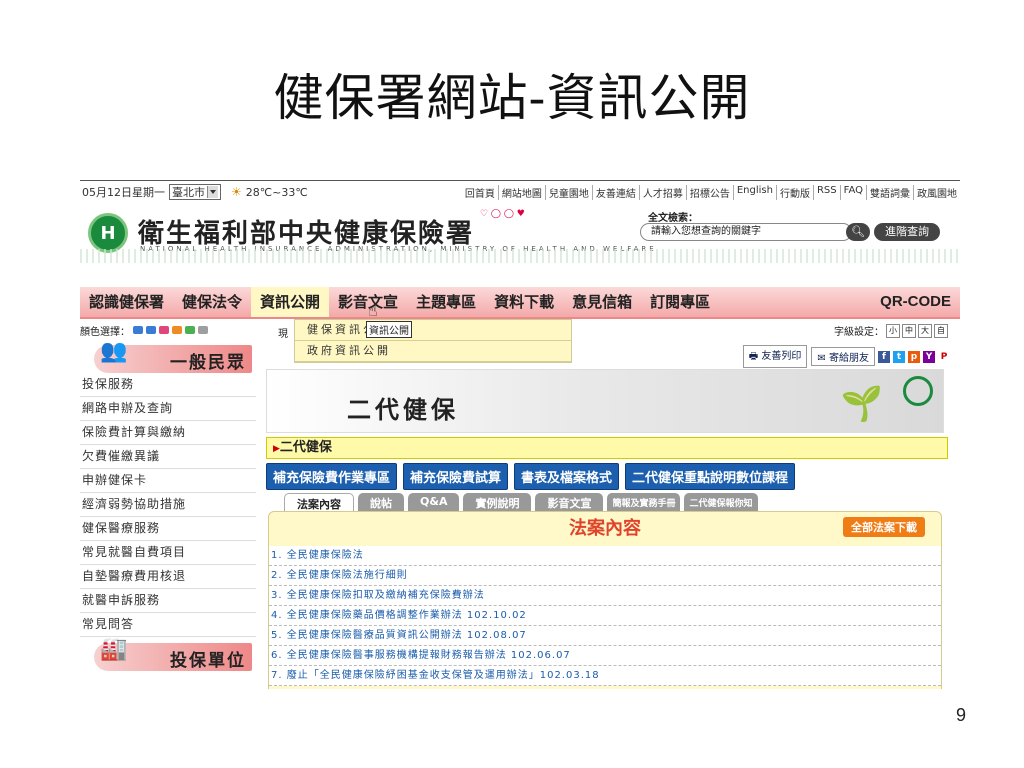 The width and height of the screenshot is (1024, 768). Describe the element at coordinates (569, 192) in the screenshot. I see `top-link: 兒童園地` at that location.